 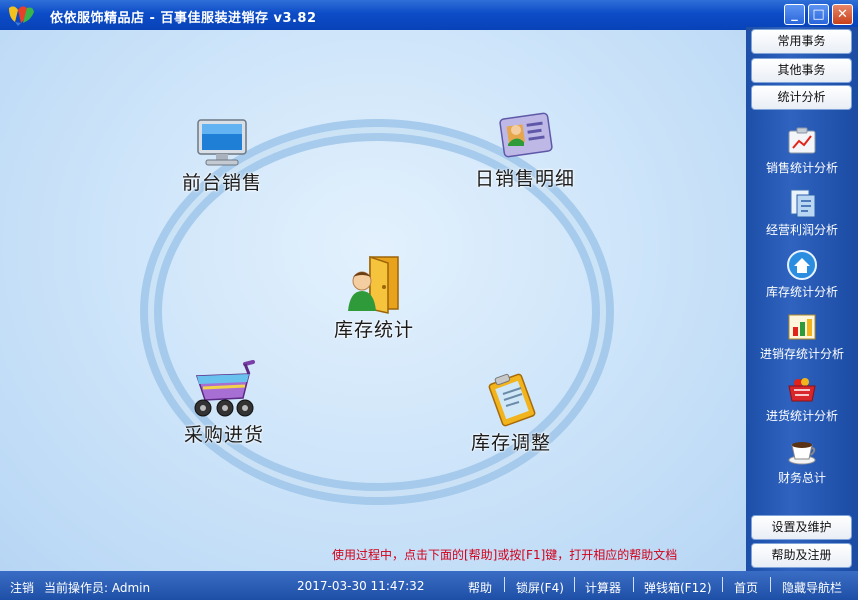 I want to click on calculator-link: 计算器, so click(x=603, y=587).